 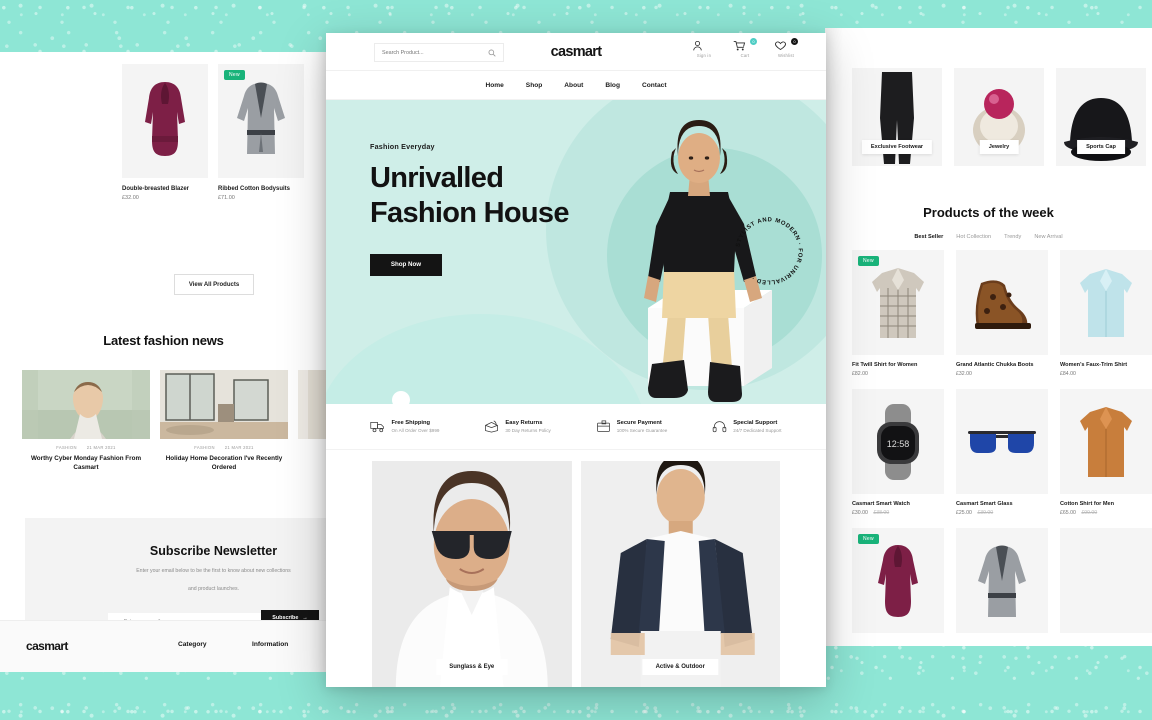 What do you see at coordinates (1002, 513) in the screenshot?
I see `product-price: £25.00 £39.00` at bounding box center [1002, 513].